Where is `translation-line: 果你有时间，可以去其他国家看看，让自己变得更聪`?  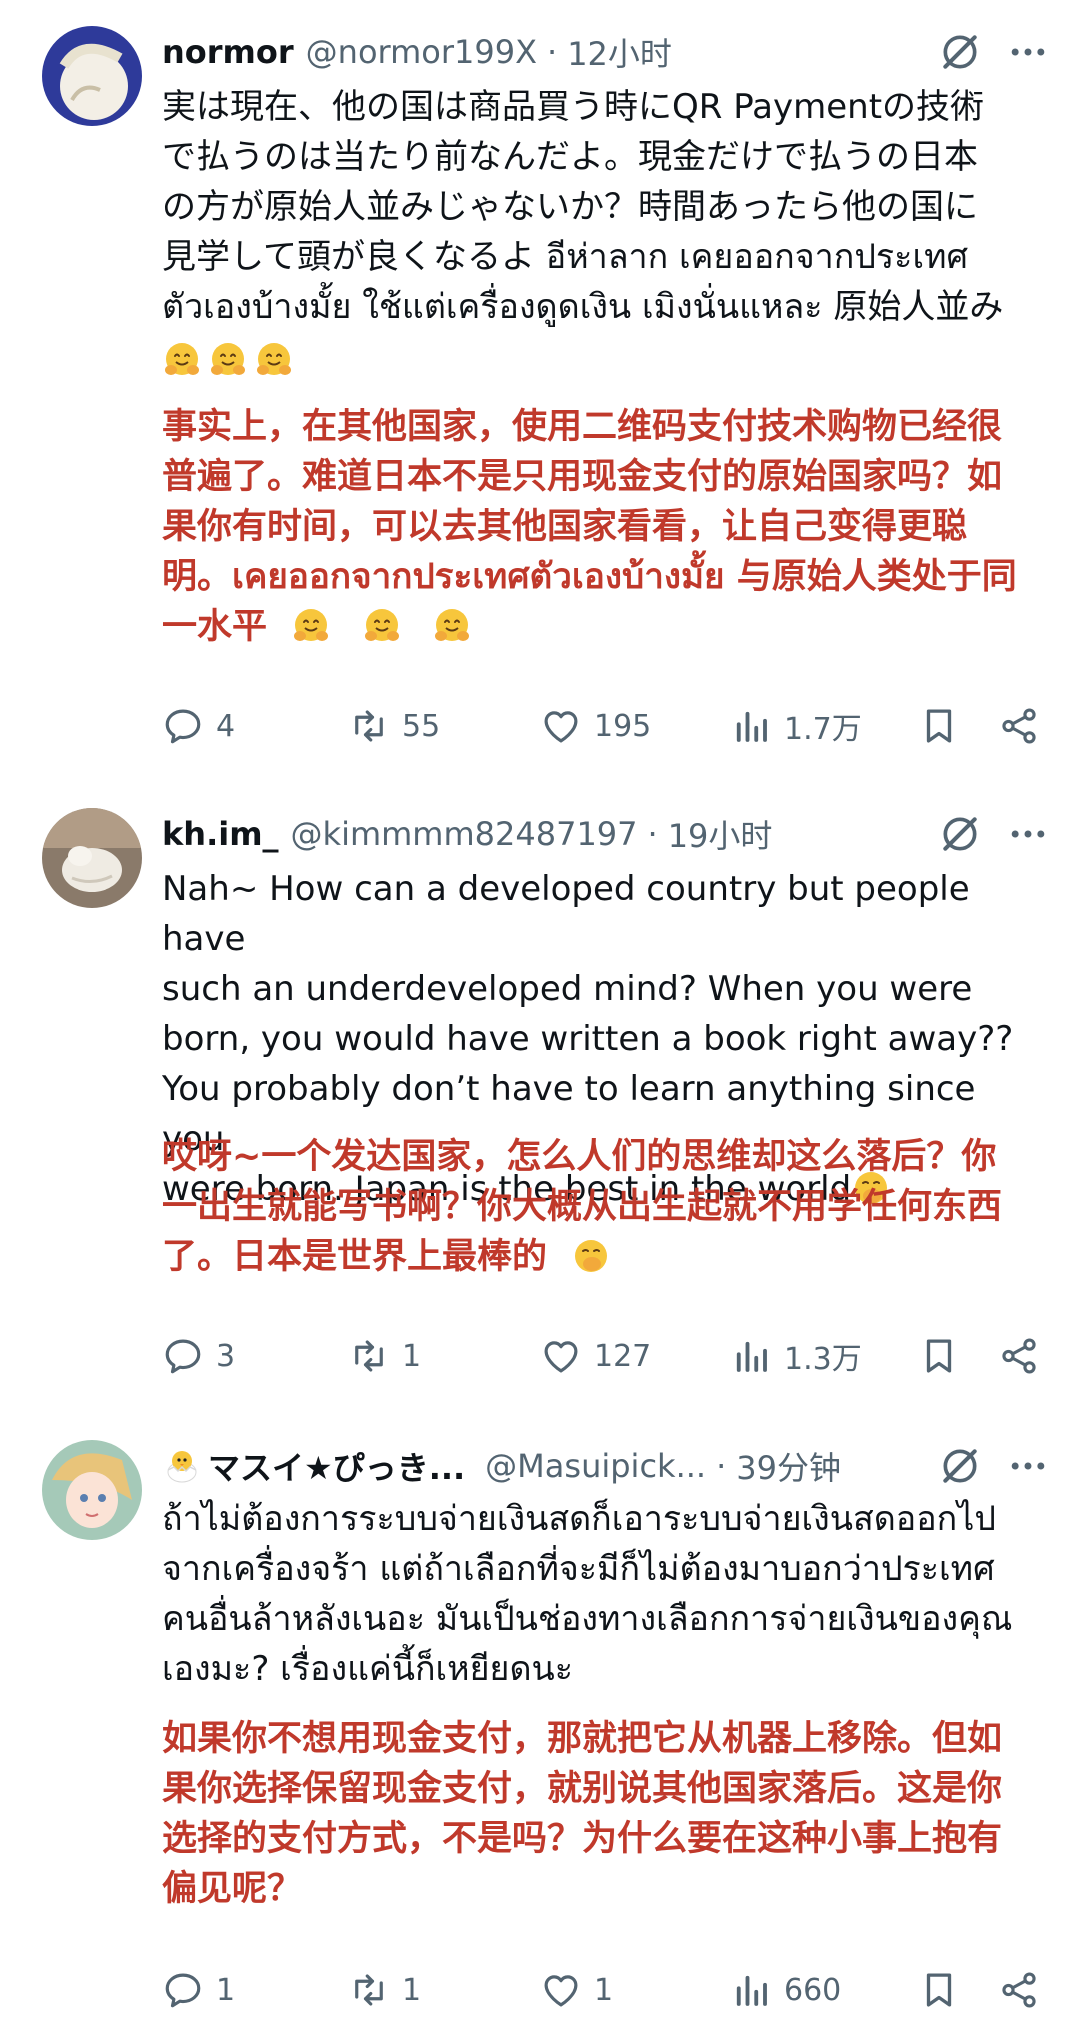
translation-line: 果你有时间，可以去其他国家看看，让自己变得更聪 is located at coordinates (565, 527).